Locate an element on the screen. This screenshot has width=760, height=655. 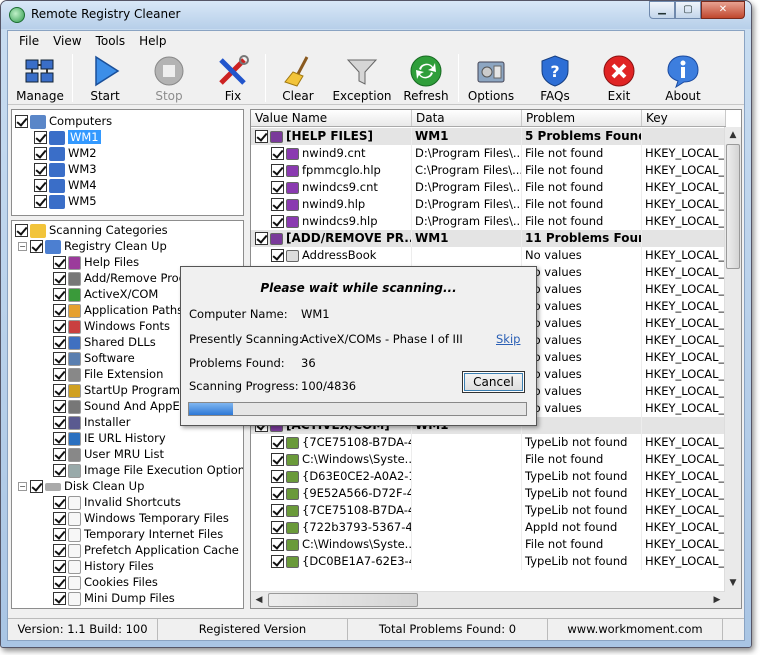
title-bar: Remote Registry Cleaner ▁ ▢ ✕ is located at coordinates (376, 15).